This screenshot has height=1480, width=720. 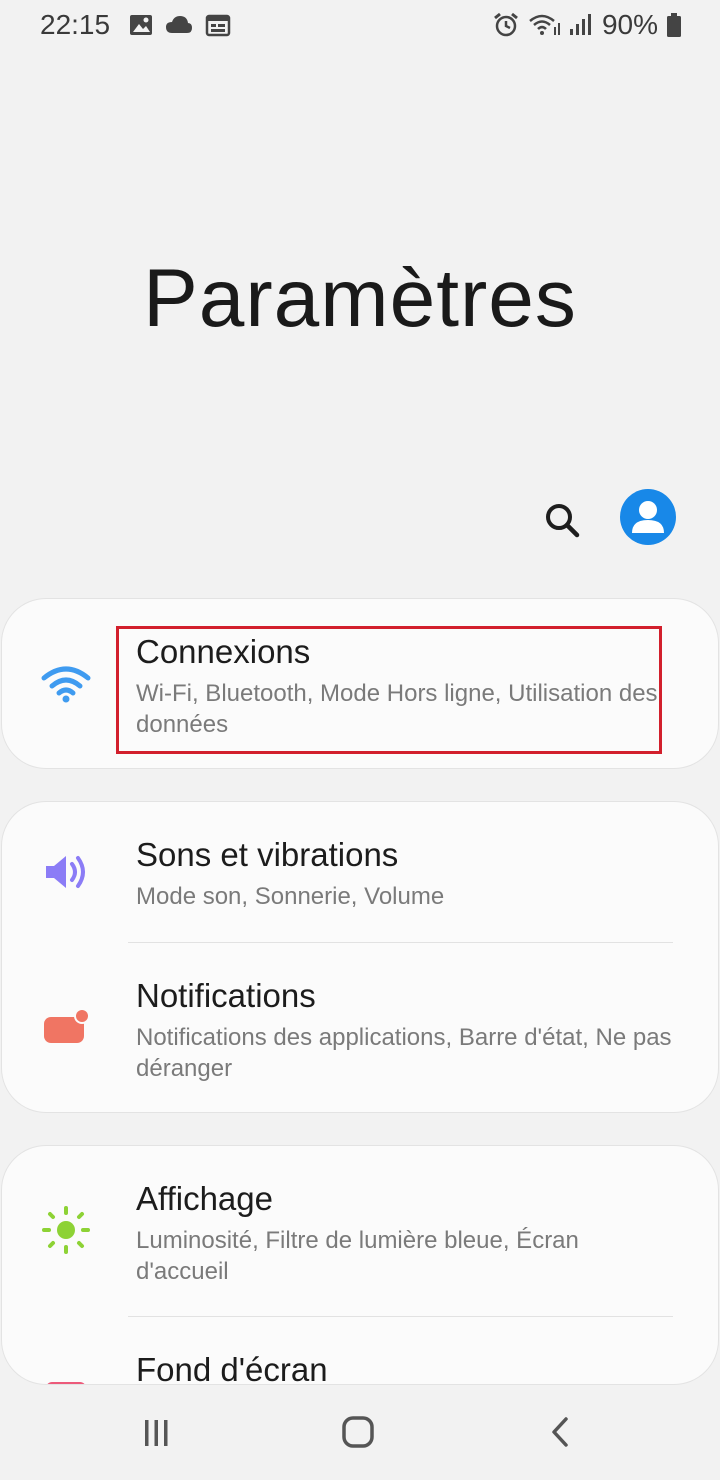 I want to click on home-icon, so click(x=358, y=1432).